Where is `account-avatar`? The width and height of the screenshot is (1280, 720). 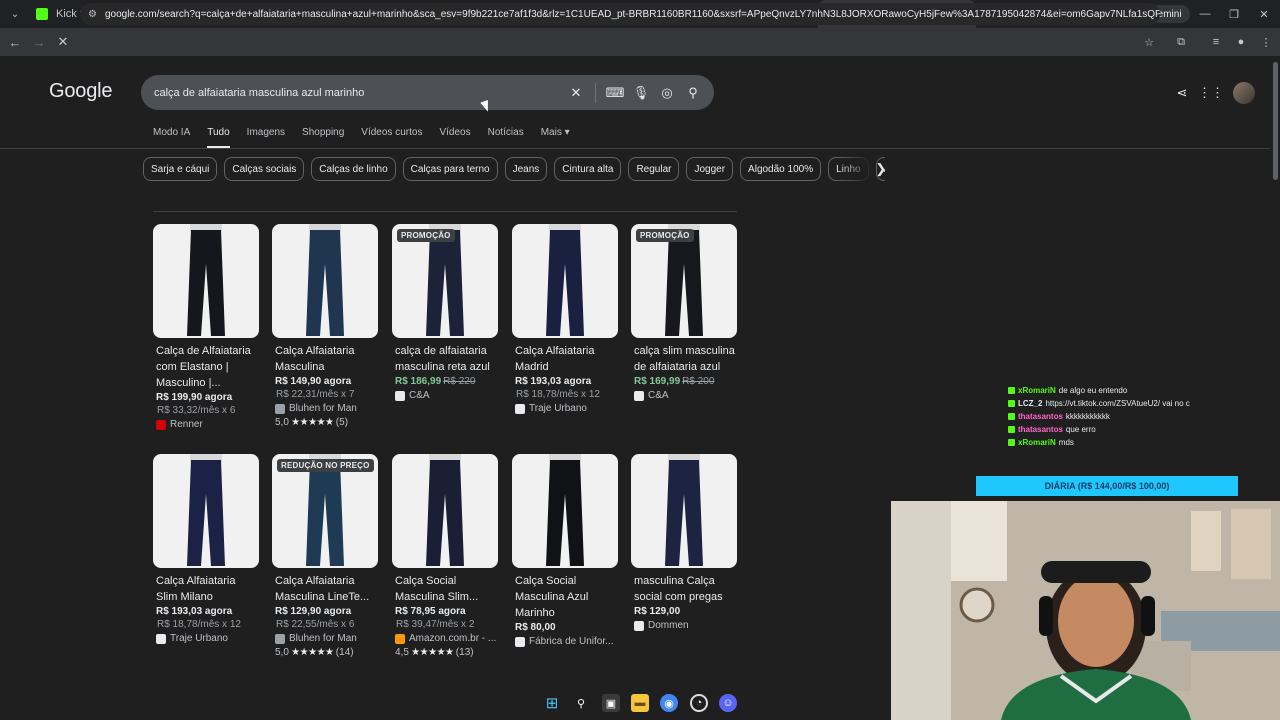
account-avatar is located at coordinates (1244, 93).